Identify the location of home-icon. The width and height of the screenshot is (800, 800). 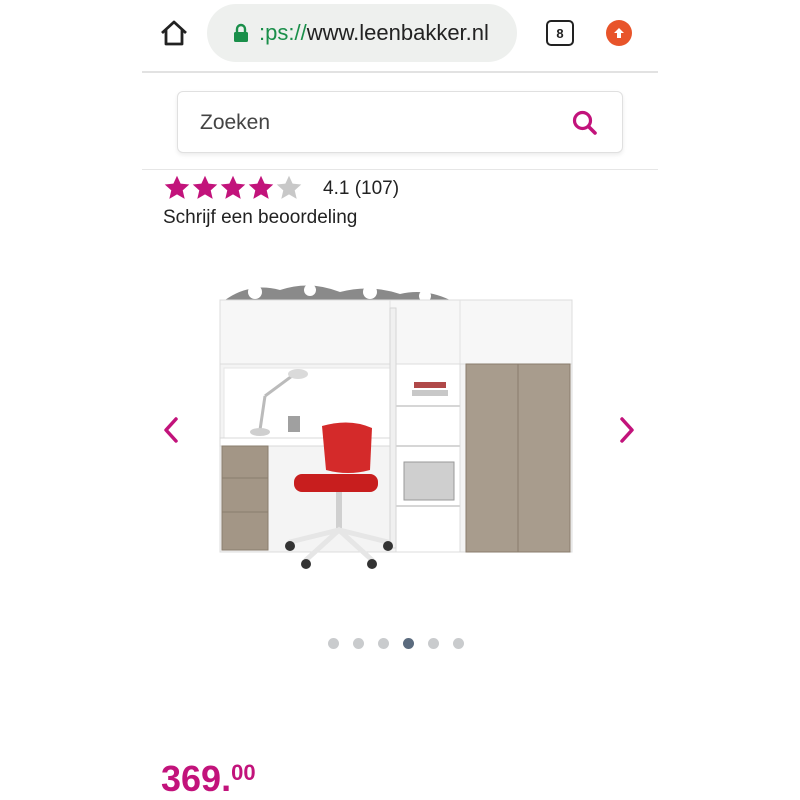
(174, 33).